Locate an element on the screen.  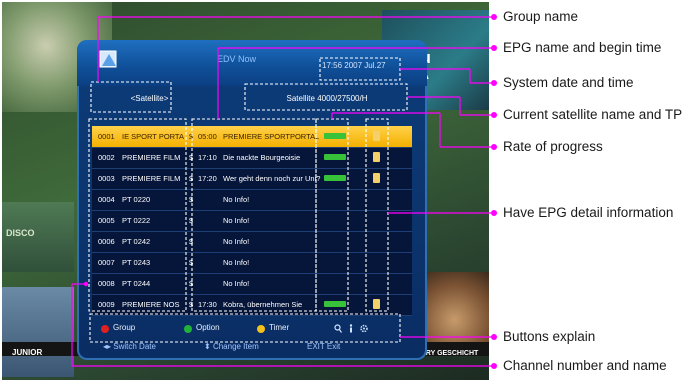
callout-label-group-name: Group name is located at coordinates (541, 16).